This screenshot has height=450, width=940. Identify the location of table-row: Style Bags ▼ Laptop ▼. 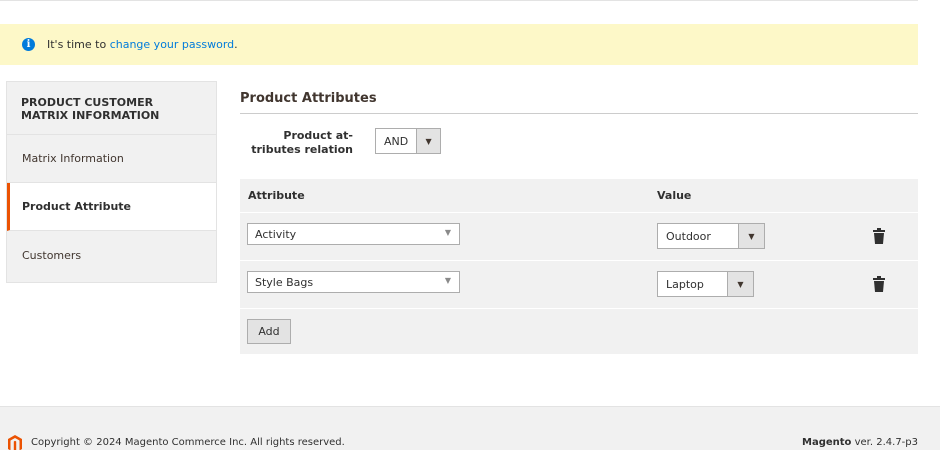
(579, 285).